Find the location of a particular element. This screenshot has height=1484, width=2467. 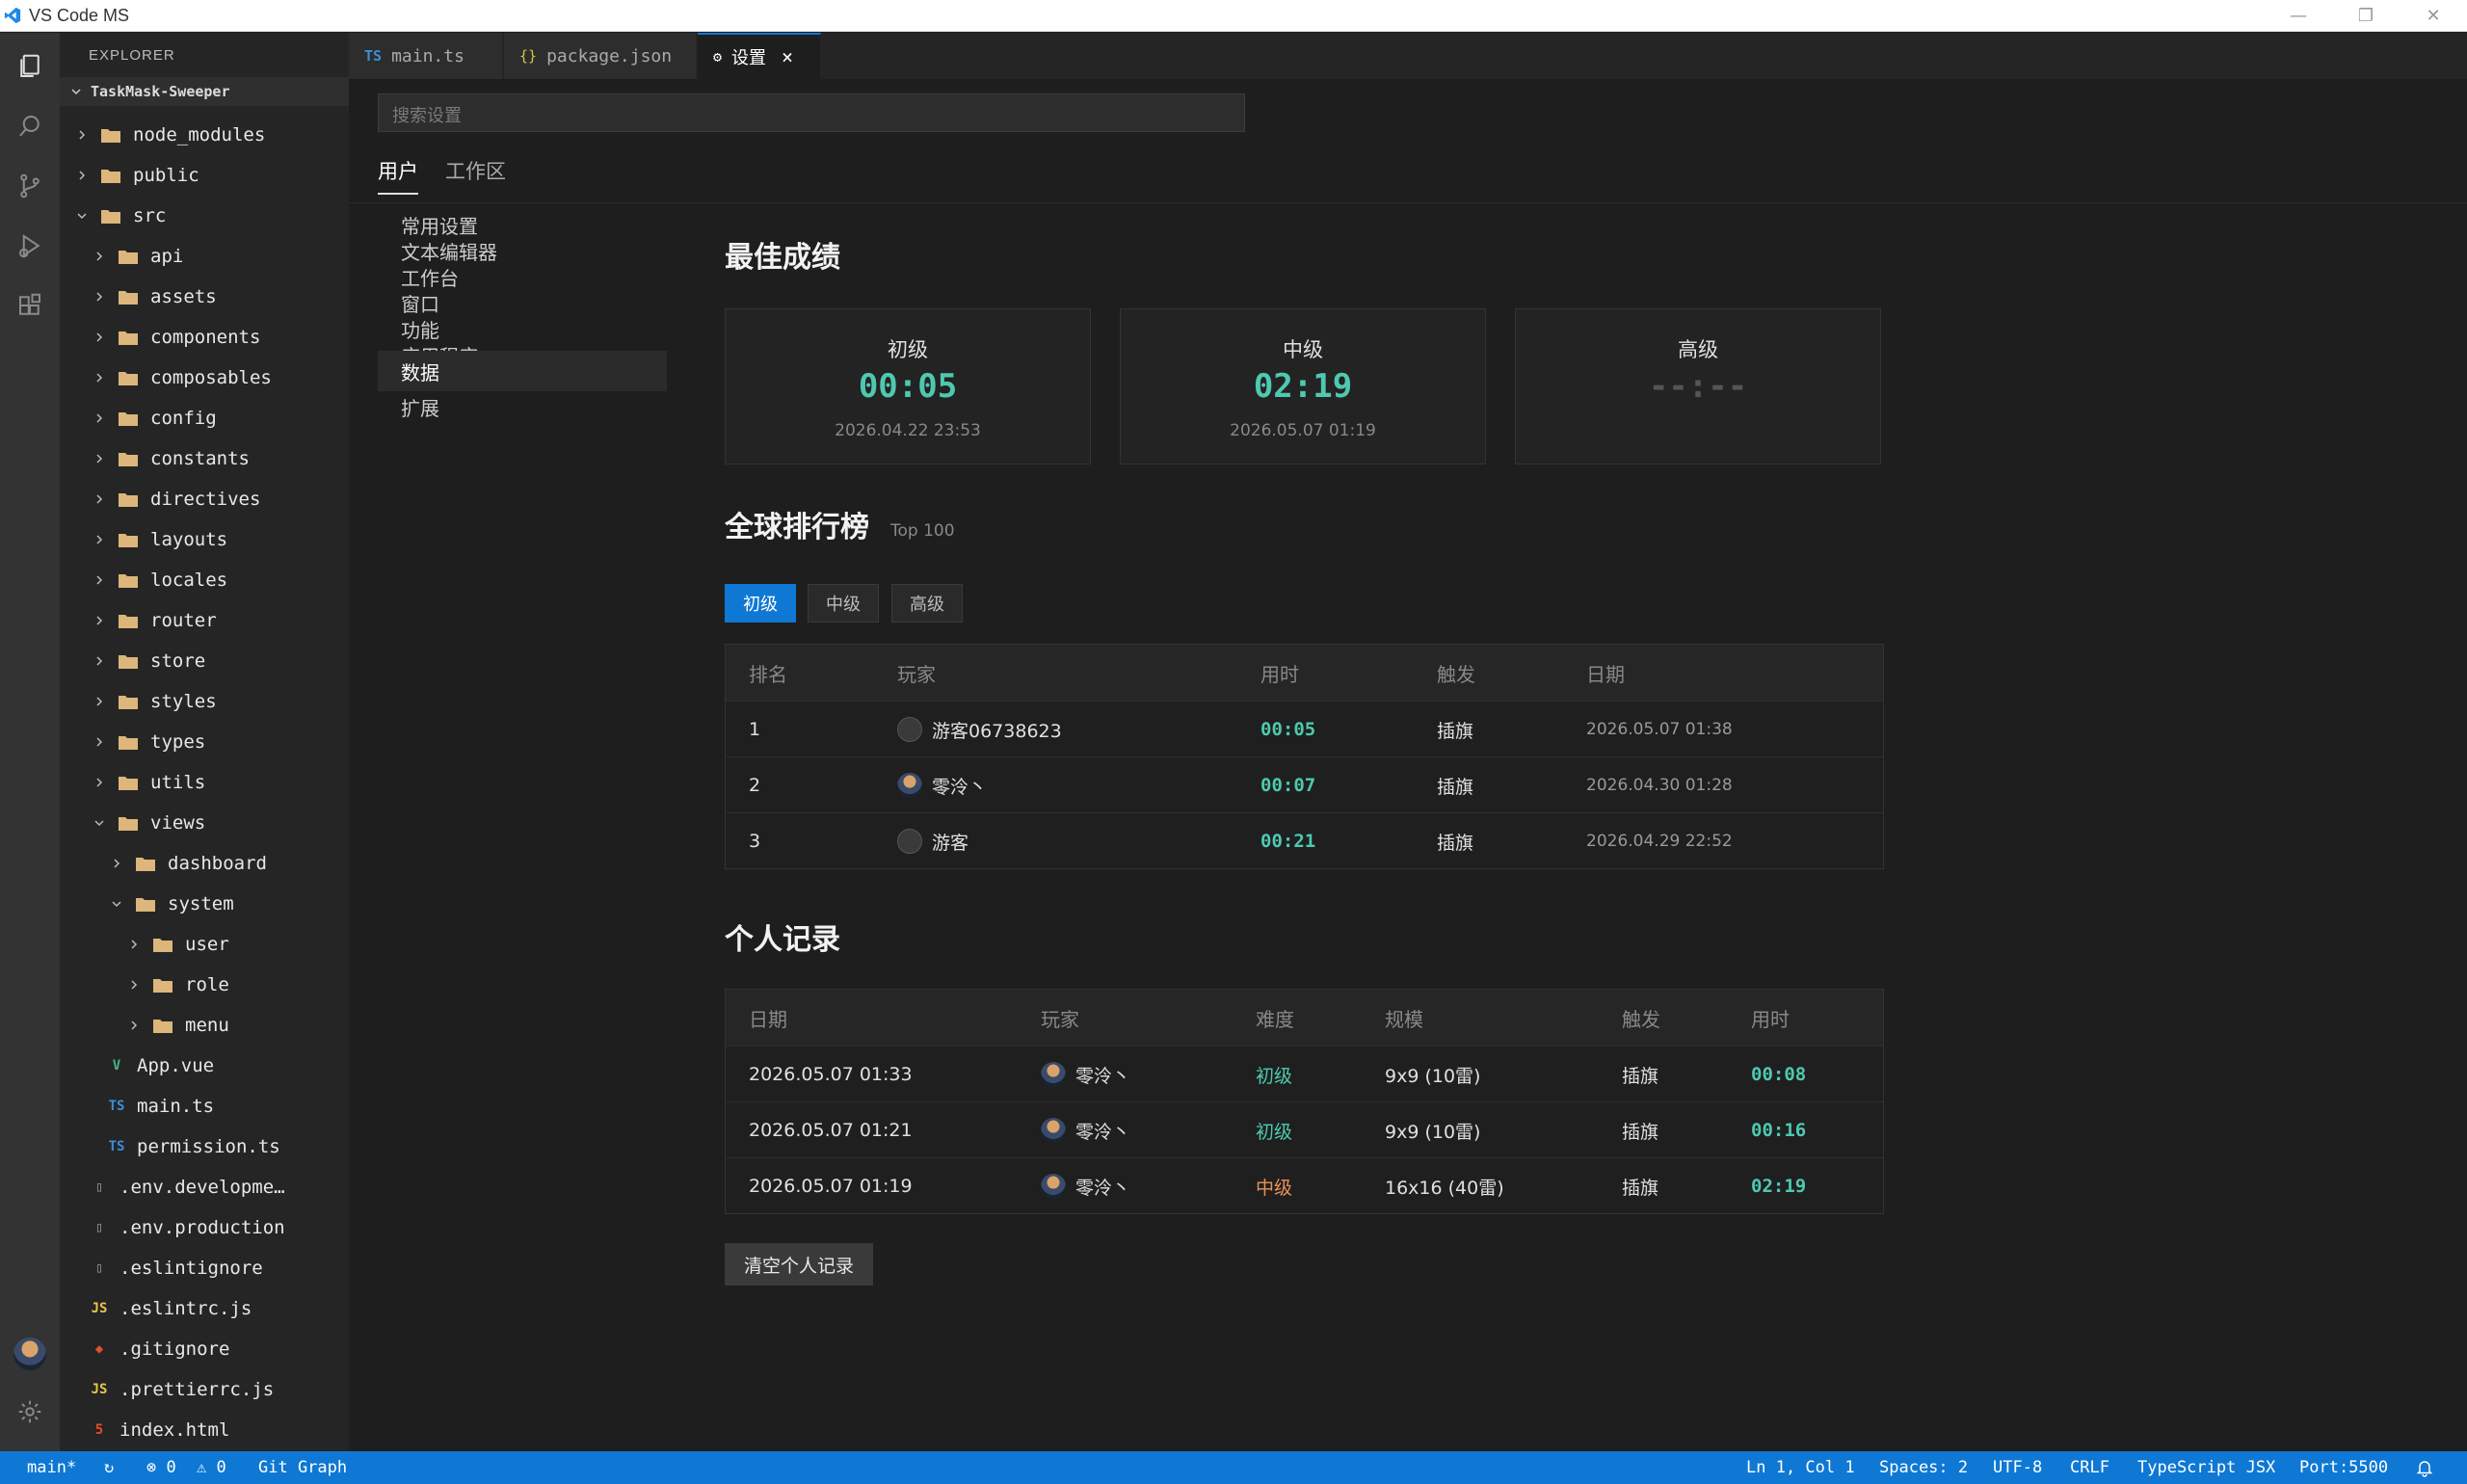

time-cell: 00:21 is located at coordinates (1288, 841).